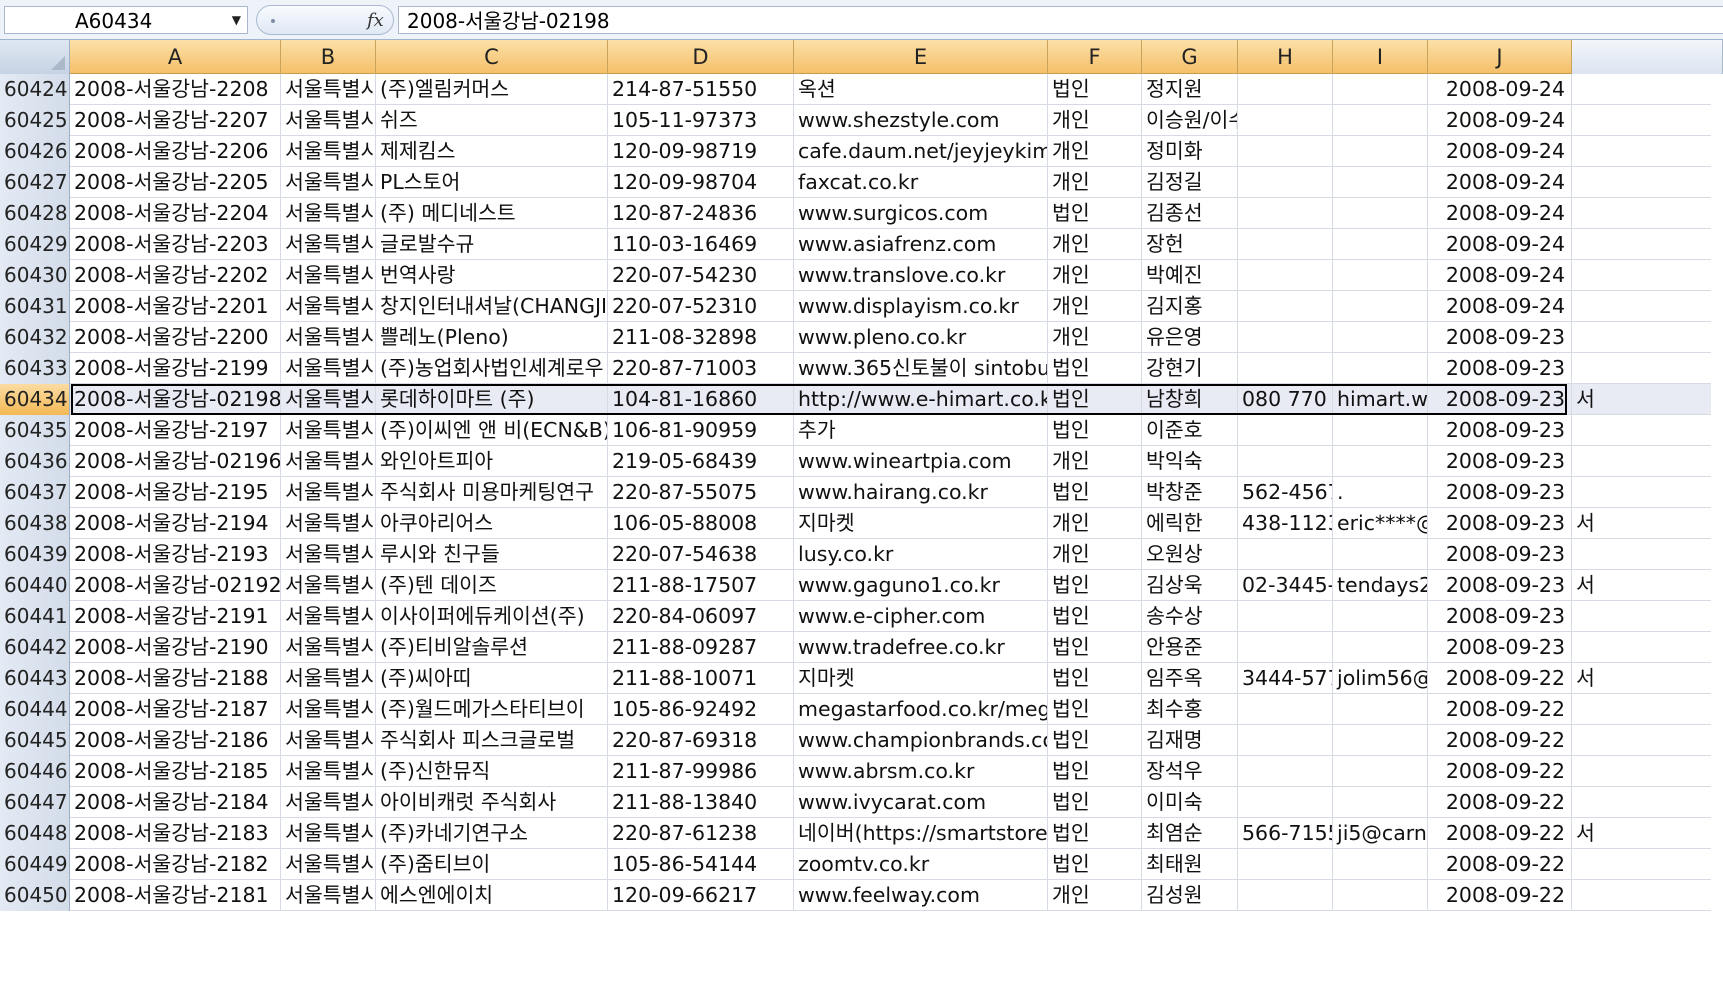 The width and height of the screenshot is (1723, 981). I want to click on cell-d: 110-03-16469, so click(701, 244).